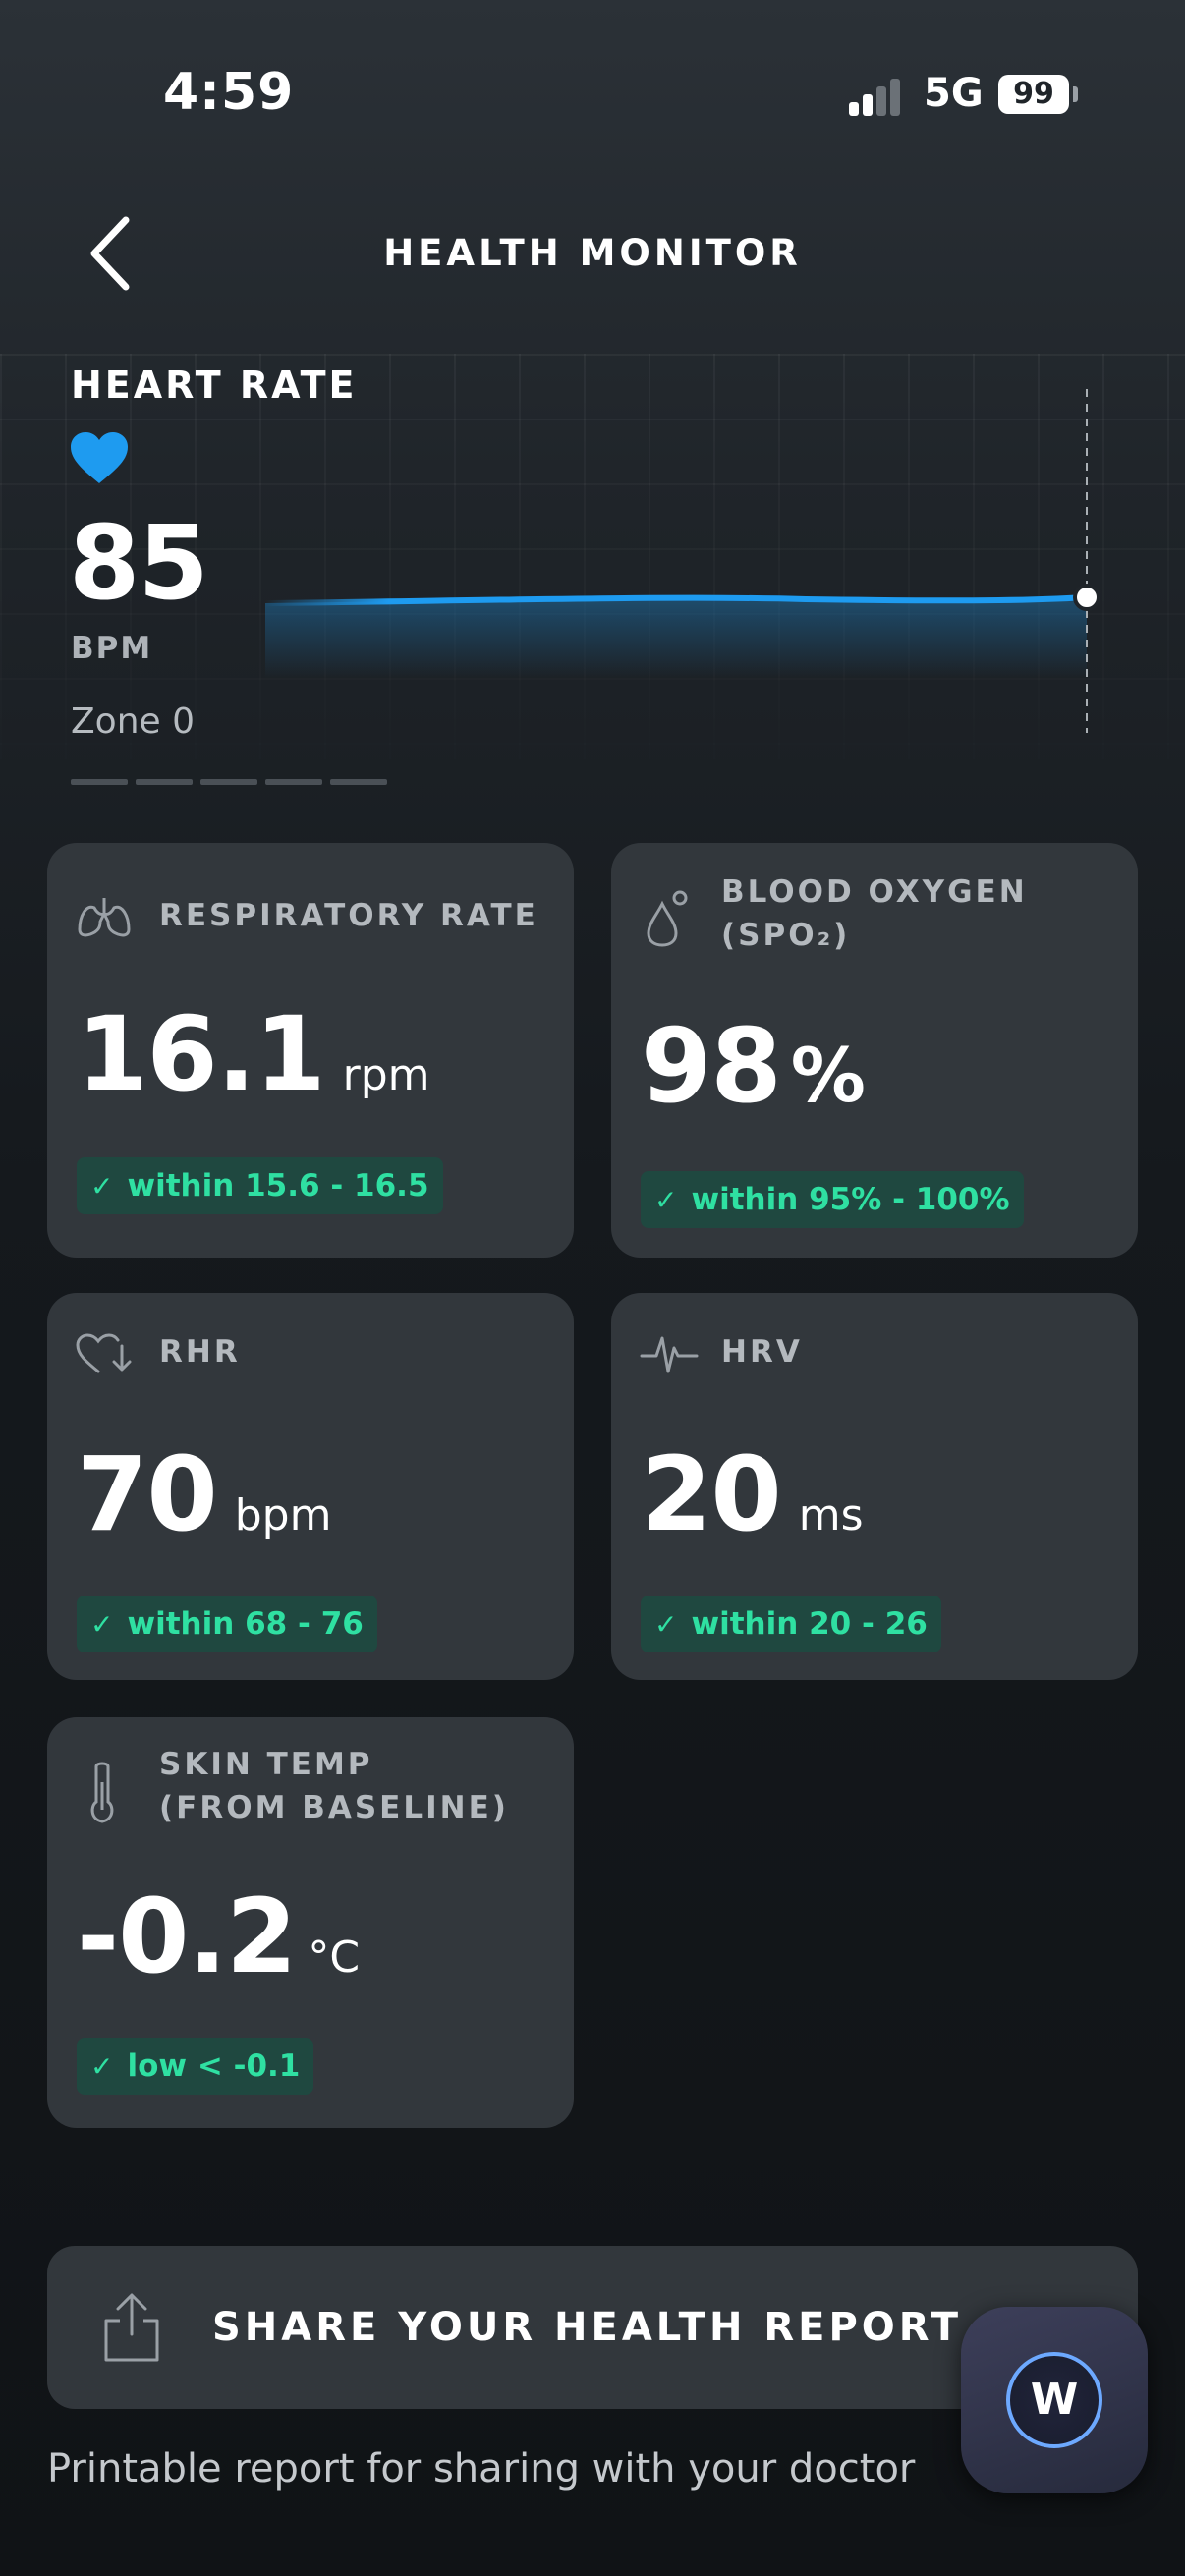 Image resolution: width=1185 pixels, height=2576 pixels. I want to click on range-text: within 68 - 76, so click(246, 1624).